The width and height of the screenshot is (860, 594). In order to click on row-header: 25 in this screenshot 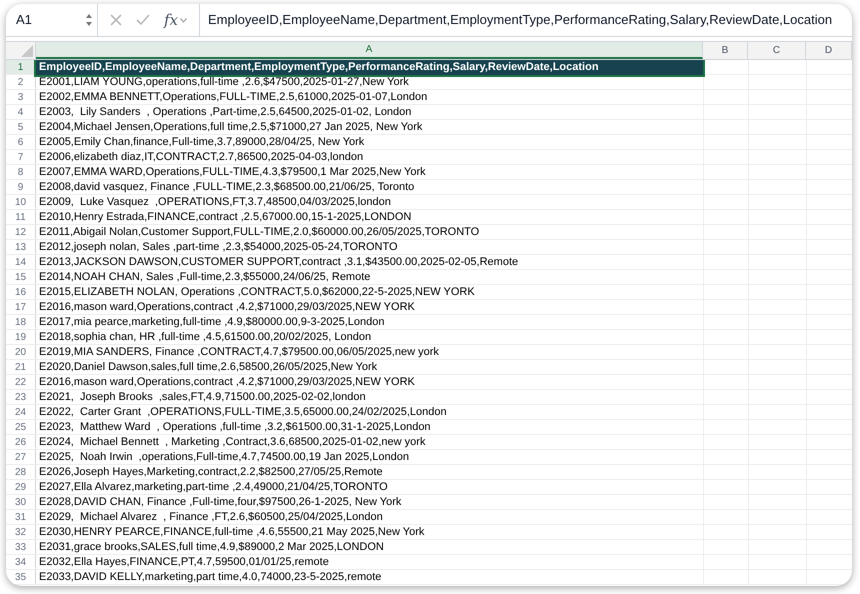, I will do `click(21, 427)`.